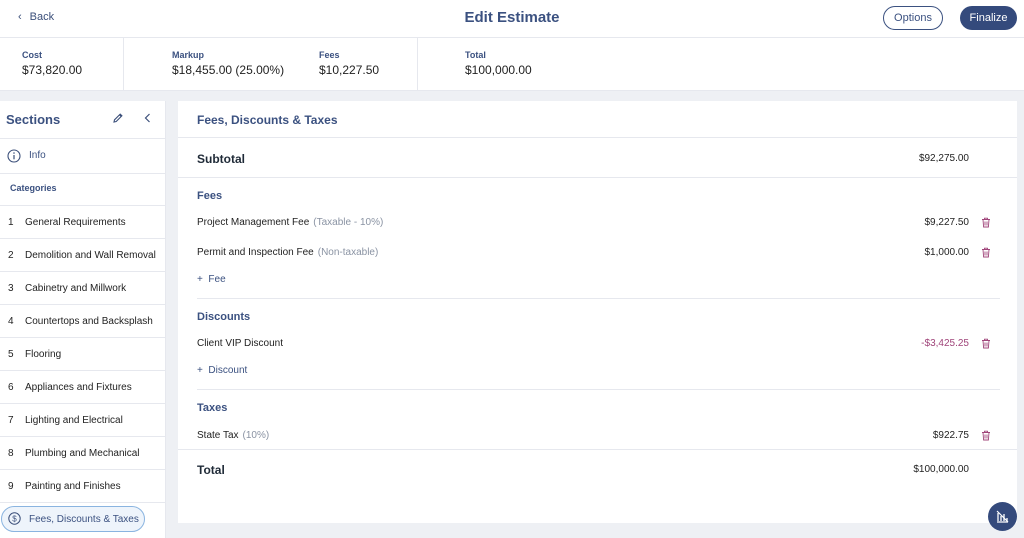  I want to click on pencil-icon, so click(118, 118).